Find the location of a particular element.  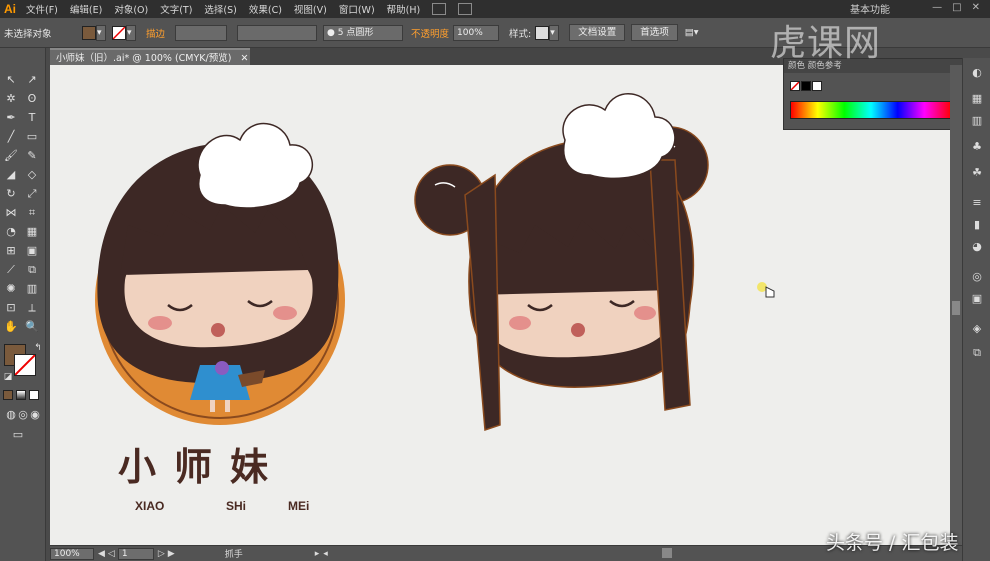

document-tab: 小师妹（旧）.ai* @ 100% (CMYK/预览) ✕ is located at coordinates (150, 56).